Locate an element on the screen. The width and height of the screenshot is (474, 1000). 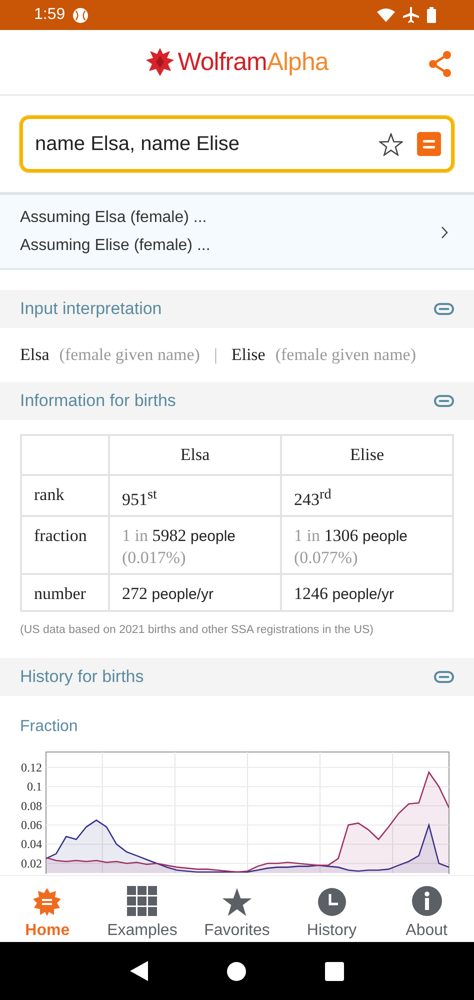
nav-tab: History is located at coordinates (332, 909).